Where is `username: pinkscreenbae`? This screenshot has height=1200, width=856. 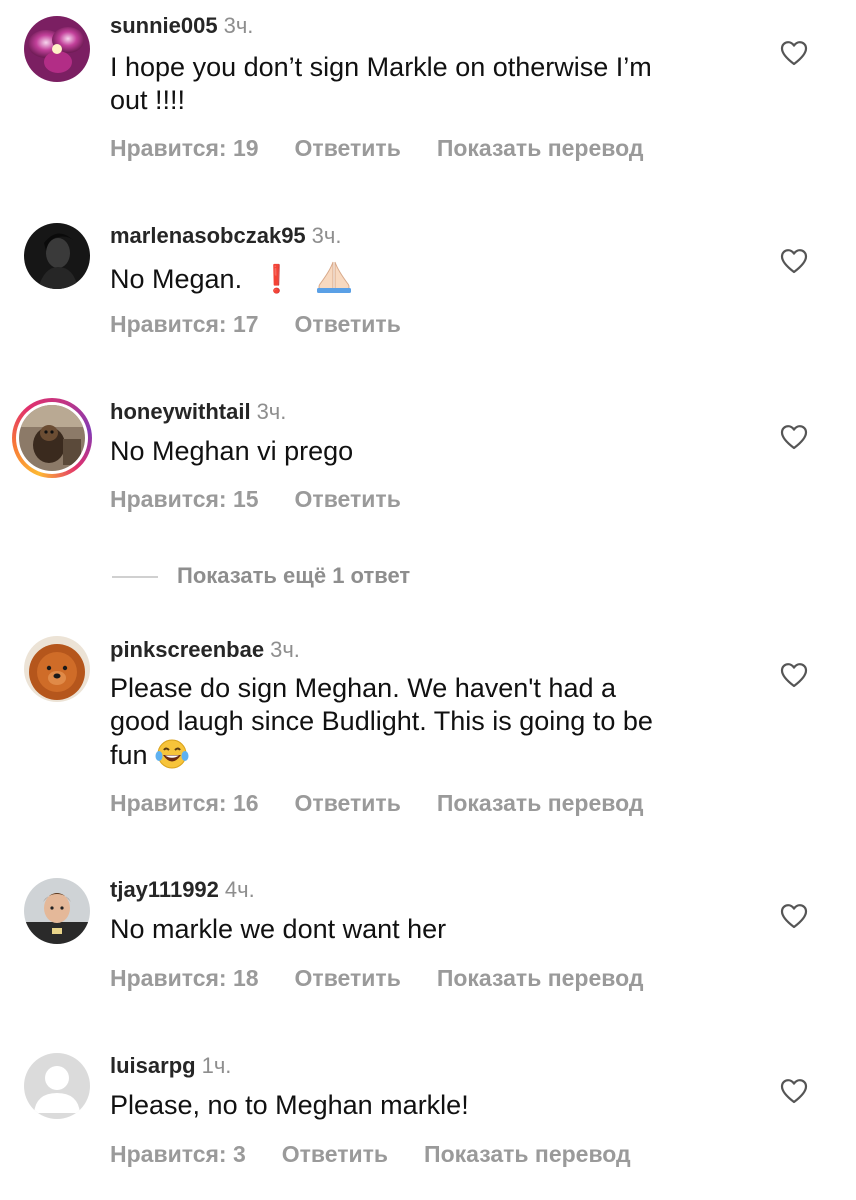 username: pinkscreenbae is located at coordinates (187, 649).